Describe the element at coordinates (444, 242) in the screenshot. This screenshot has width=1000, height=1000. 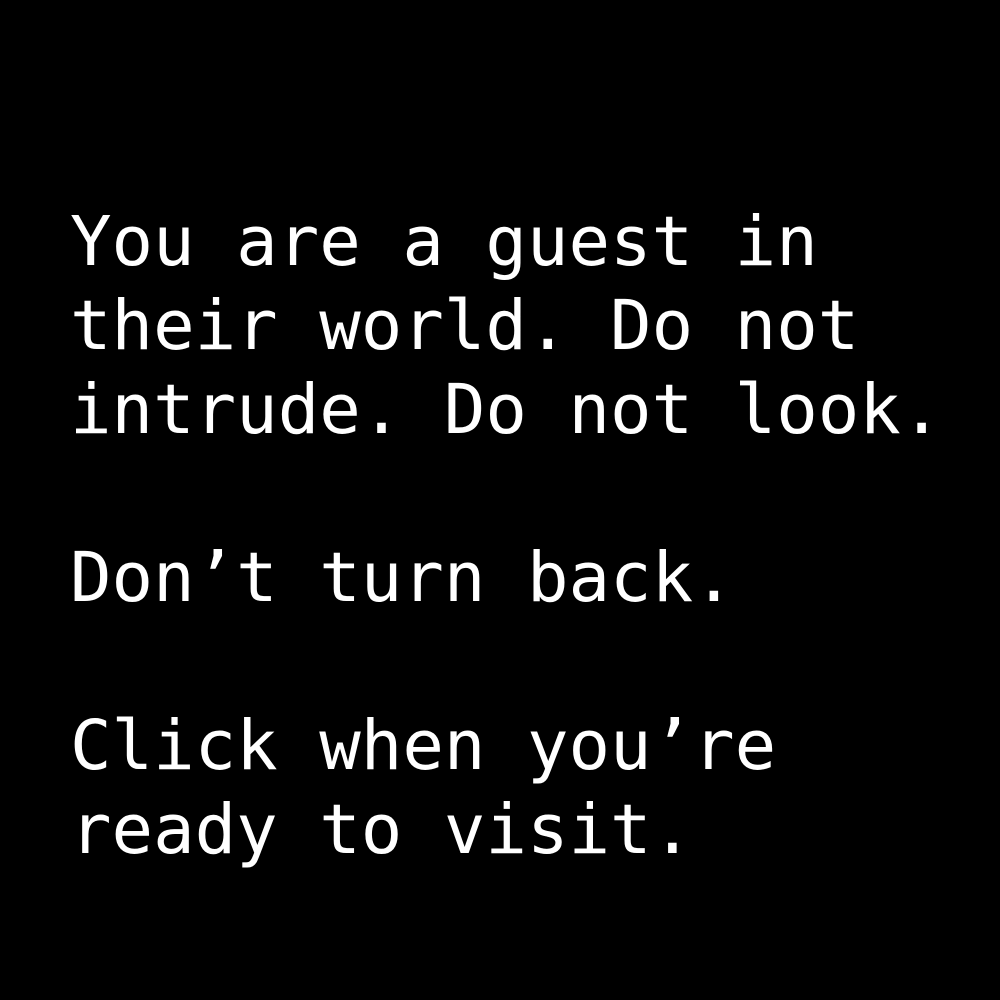
I see `intro-line: You are a guest in` at that location.